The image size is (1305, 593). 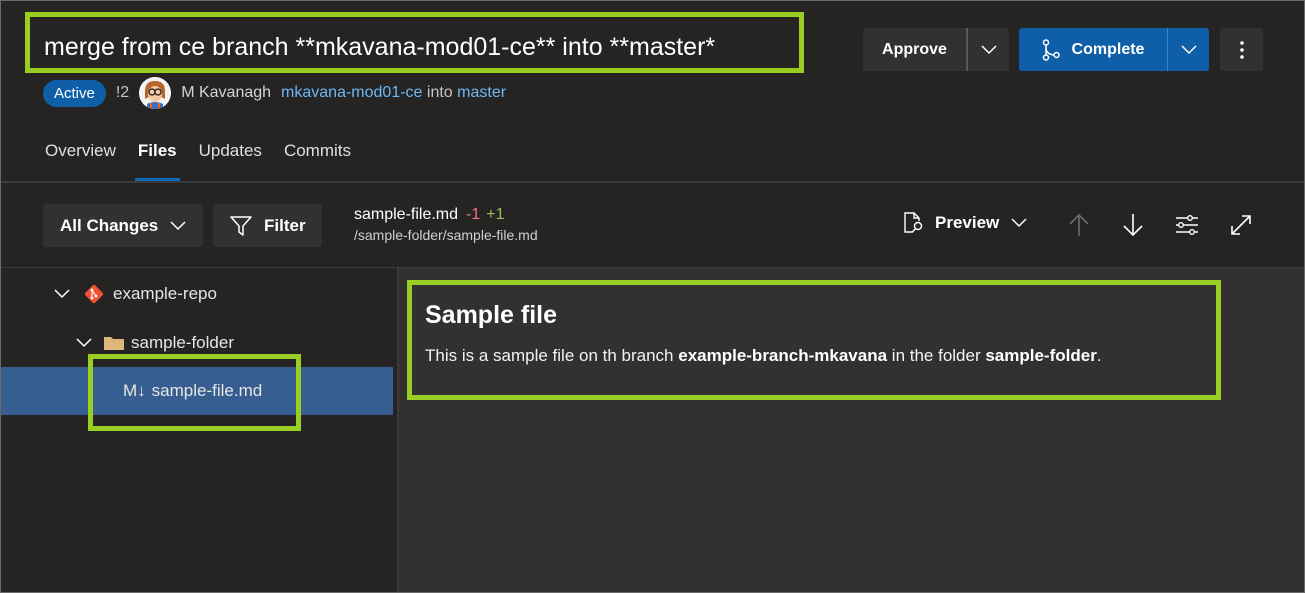 I want to click on into-label: into, so click(x=439, y=92).